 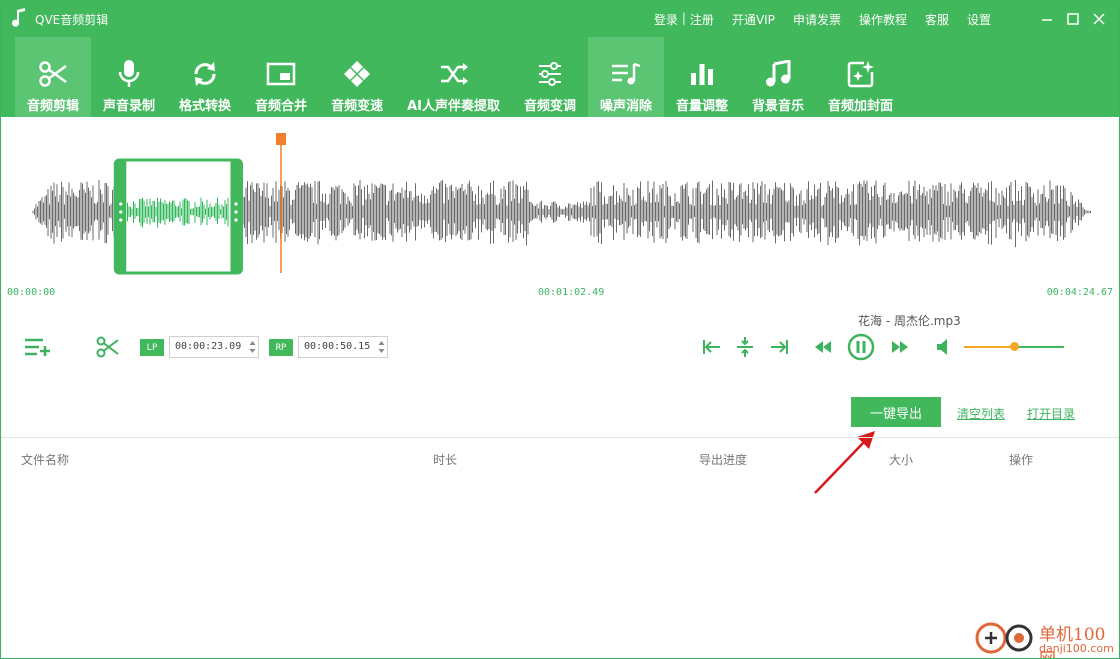 What do you see at coordinates (979, 19) in the screenshot?
I see `settings-link: 设置` at bounding box center [979, 19].